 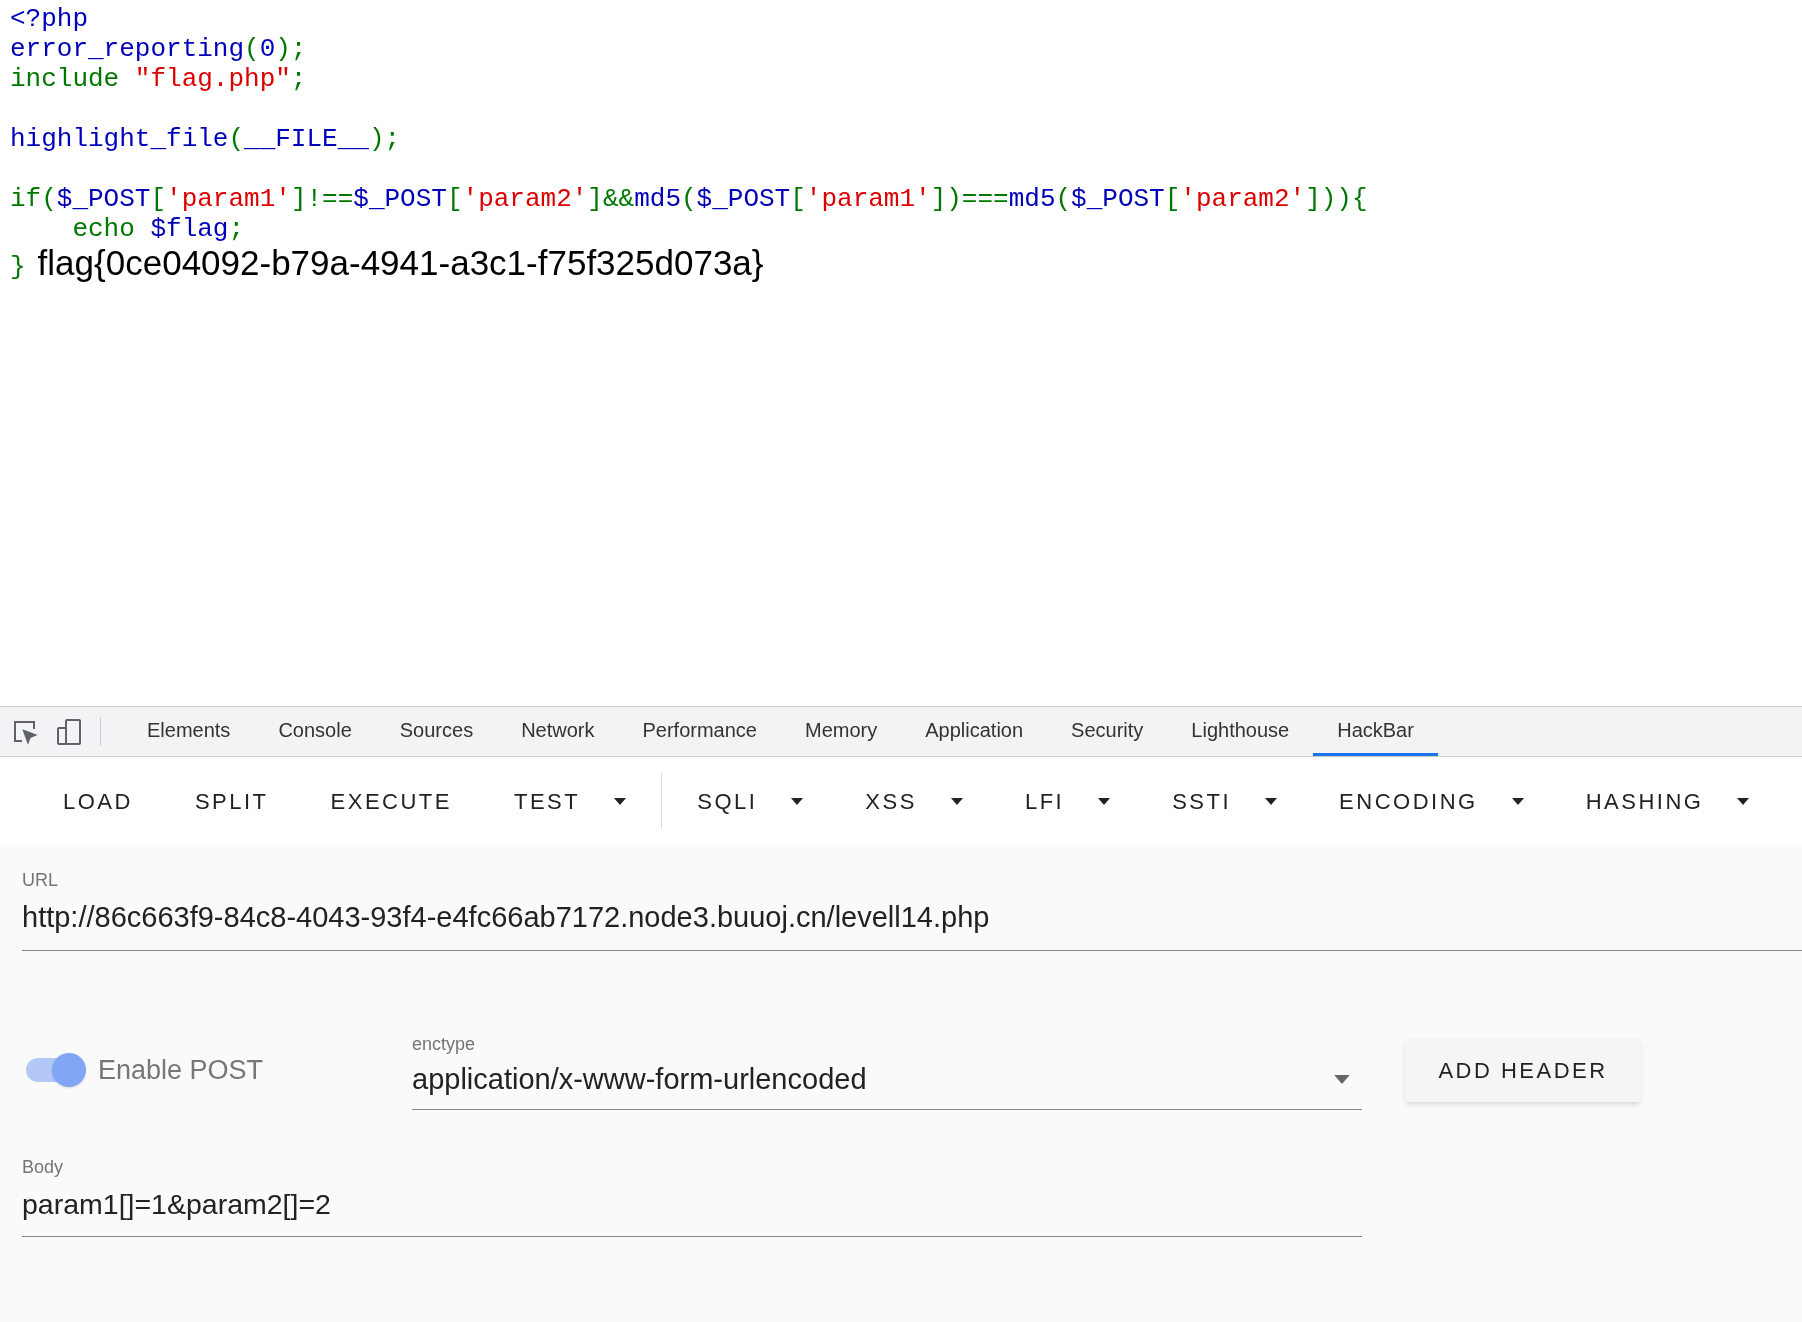 What do you see at coordinates (750, 801) in the screenshot?
I see `toolbar-button: SQLI` at bounding box center [750, 801].